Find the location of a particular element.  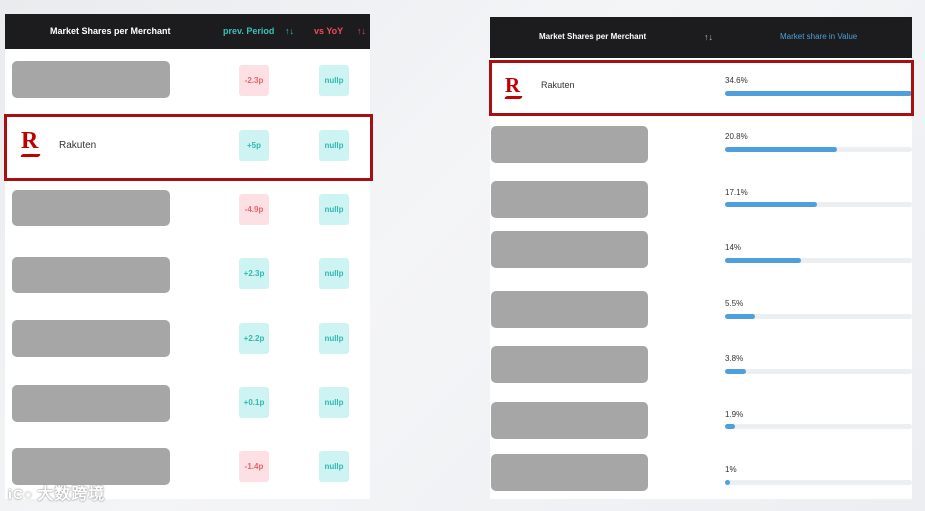

watermark: iC◌ 大数跨境 is located at coordinates (57, 494).